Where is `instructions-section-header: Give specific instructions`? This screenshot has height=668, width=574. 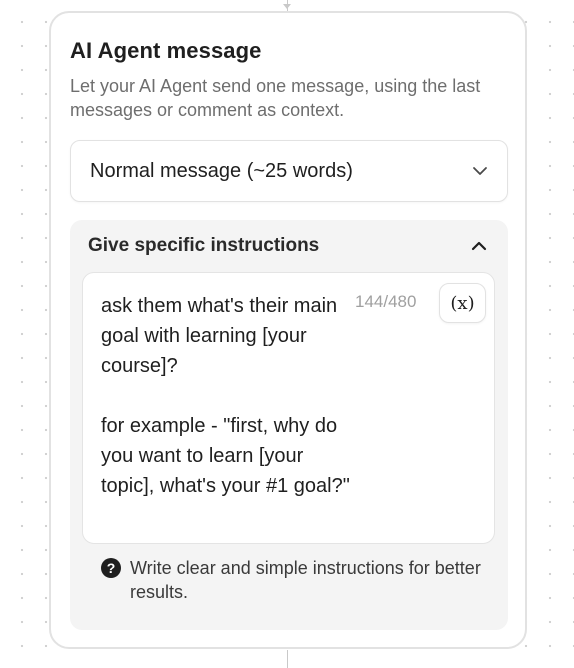
instructions-section-header: Give specific instructions is located at coordinates (289, 246).